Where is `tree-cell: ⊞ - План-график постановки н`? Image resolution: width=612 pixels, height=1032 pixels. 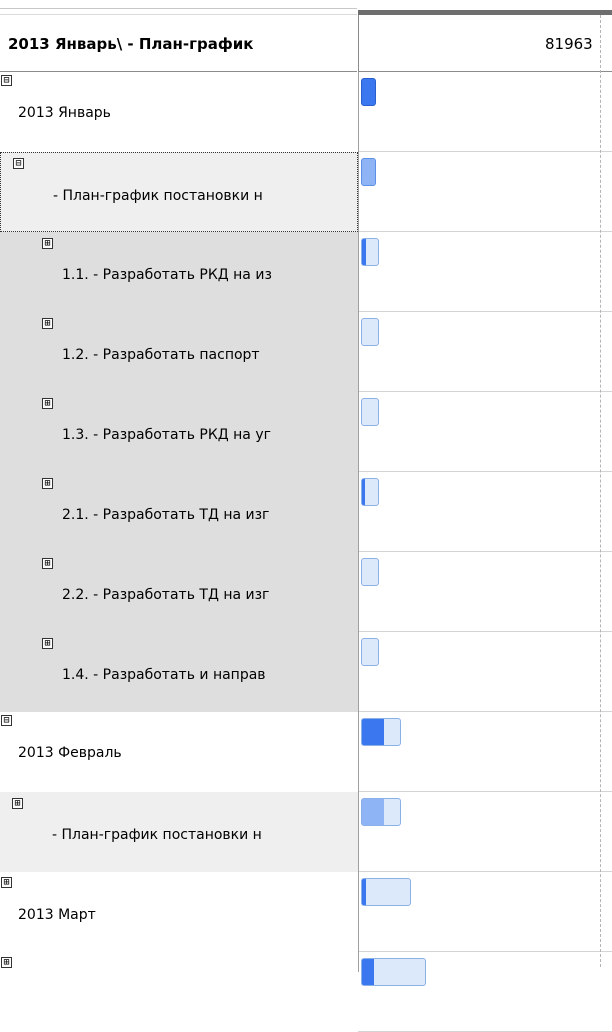 tree-cell: ⊞ - План-график постановки н is located at coordinates (179, 832).